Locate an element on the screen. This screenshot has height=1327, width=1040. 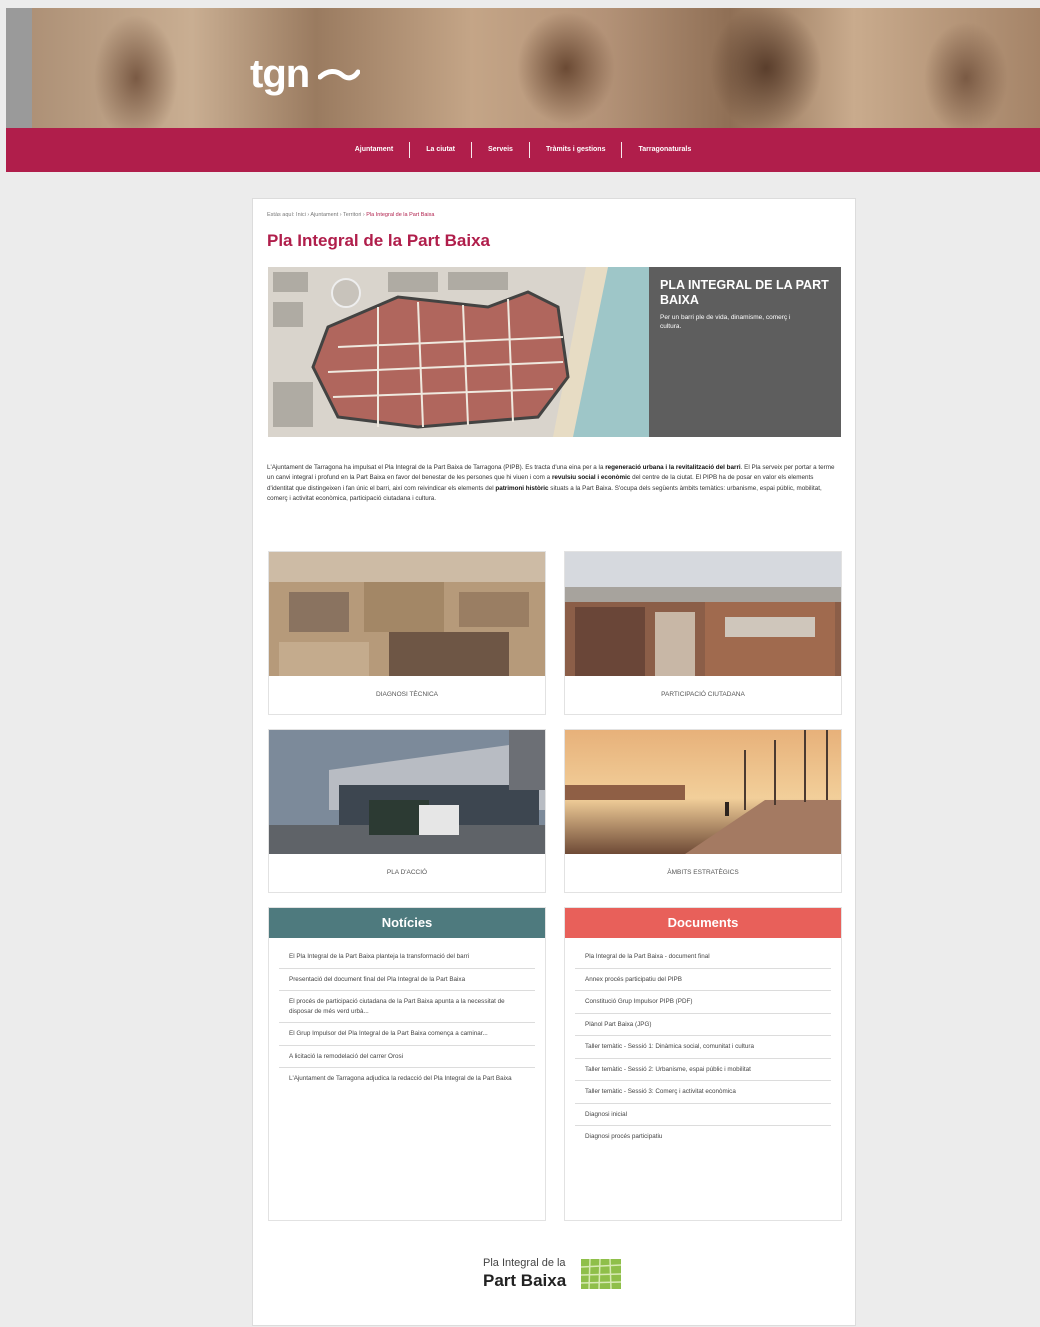
logo-wave-icon is located at coordinates (339, 75).